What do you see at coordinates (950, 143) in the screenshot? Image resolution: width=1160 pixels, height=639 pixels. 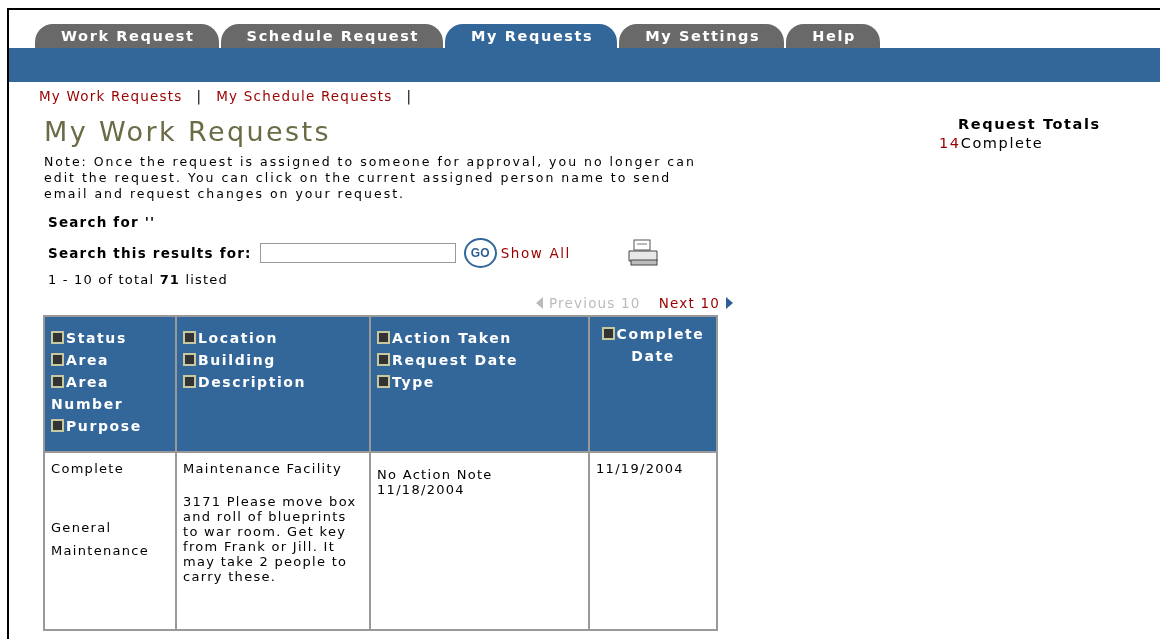 I see `total-count: 14` at bounding box center [950, 143].